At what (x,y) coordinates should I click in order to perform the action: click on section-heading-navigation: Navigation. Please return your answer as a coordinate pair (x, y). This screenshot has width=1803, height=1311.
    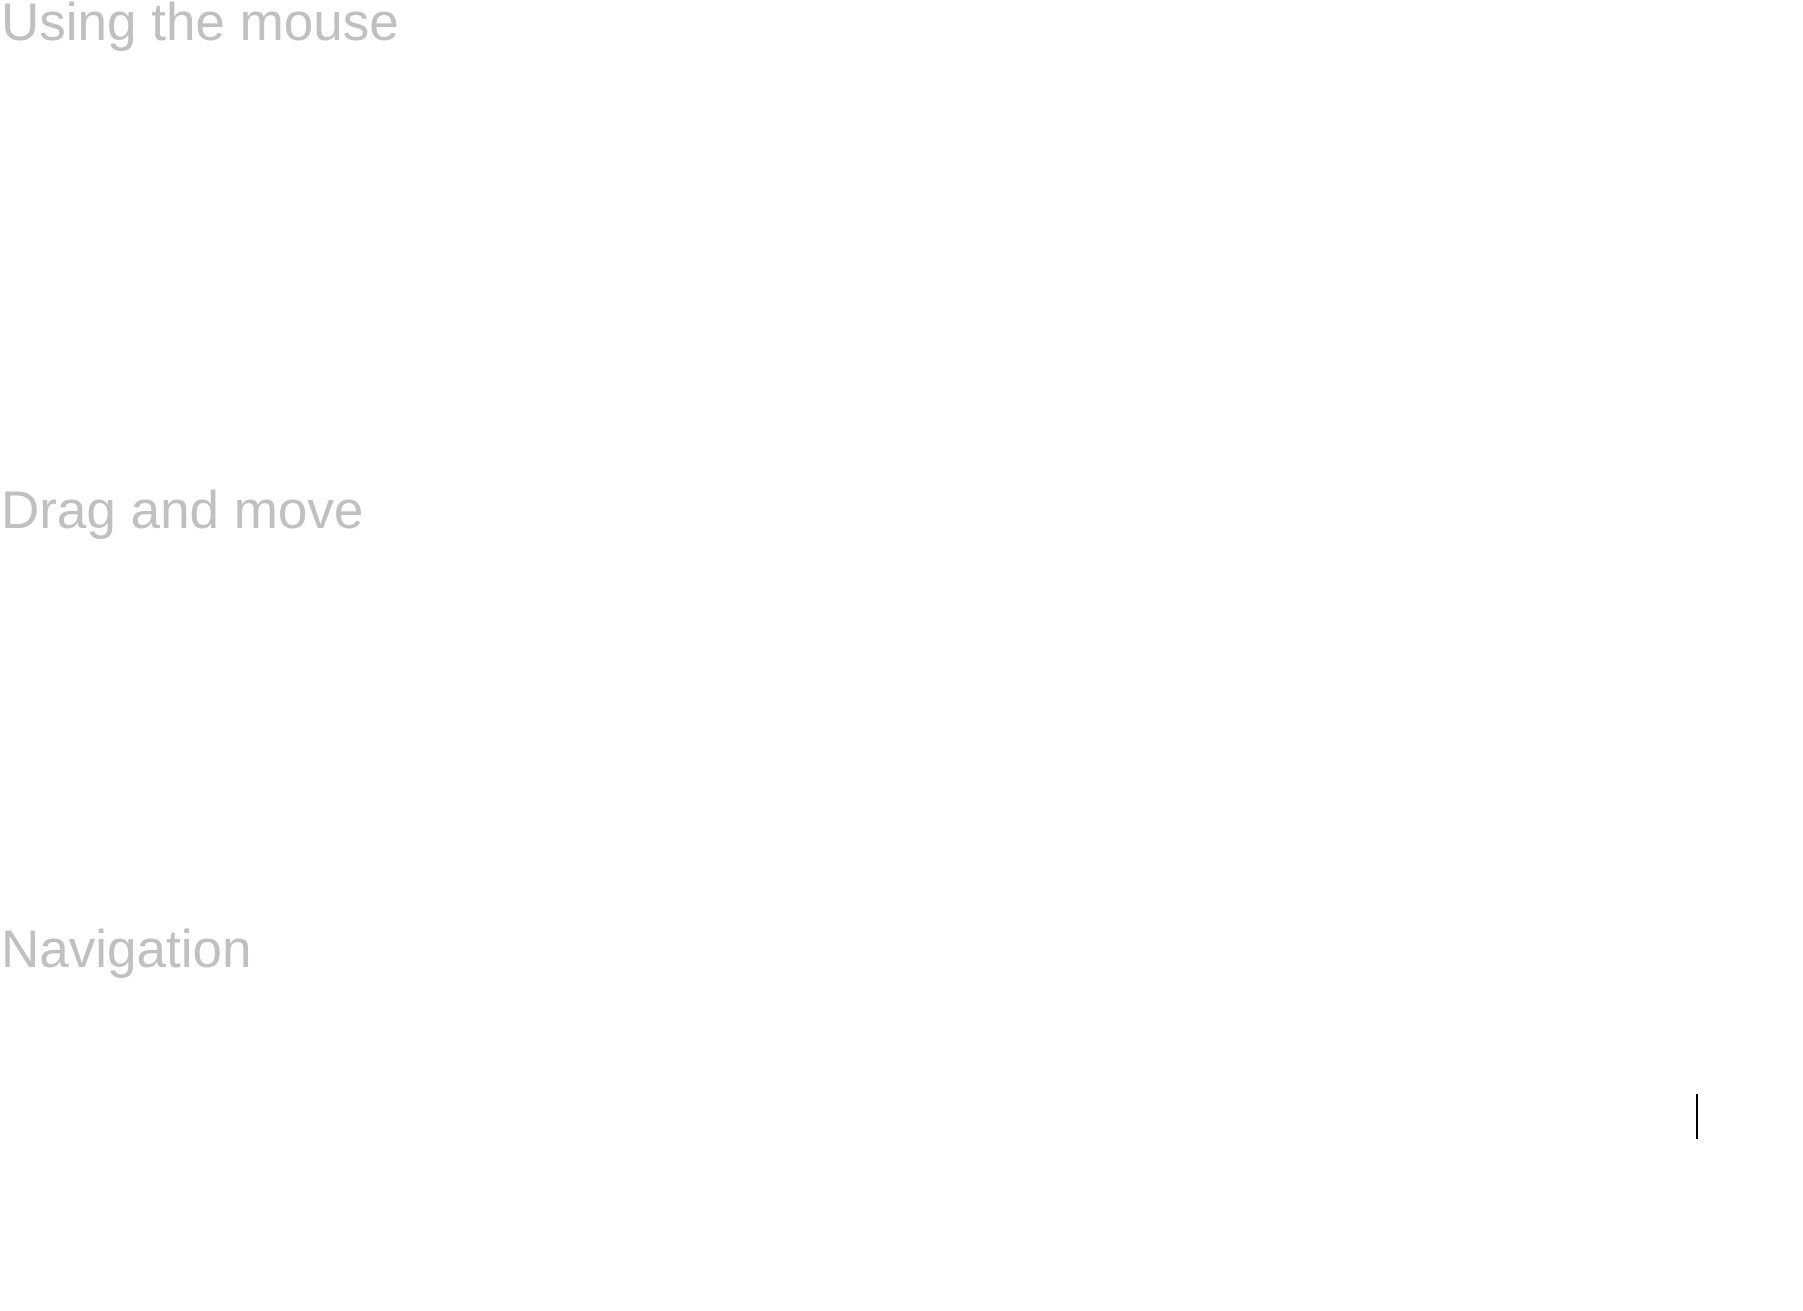
    Looking at the image, I should click on (126, 949).